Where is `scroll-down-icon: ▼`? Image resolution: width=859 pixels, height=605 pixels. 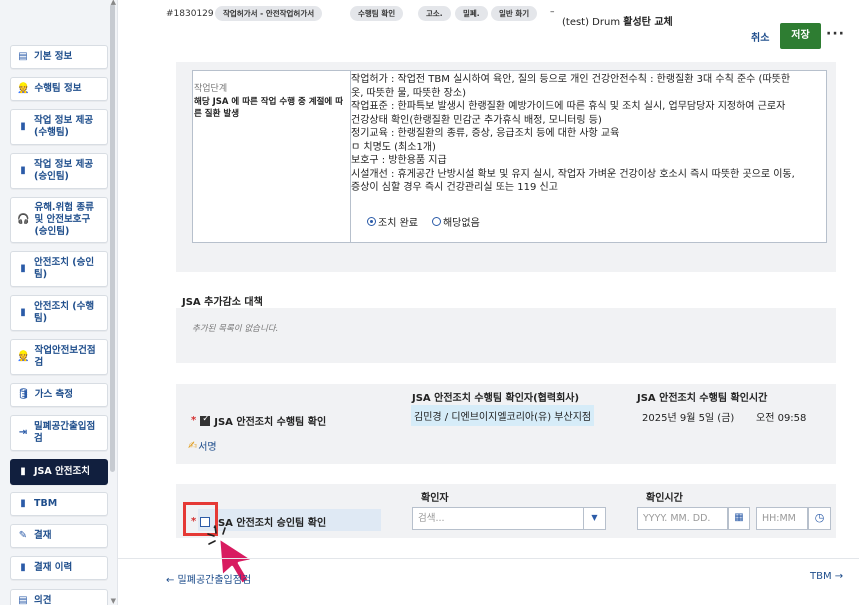
scroll-down-icon: ▼ is located at coordinates (113, 601).